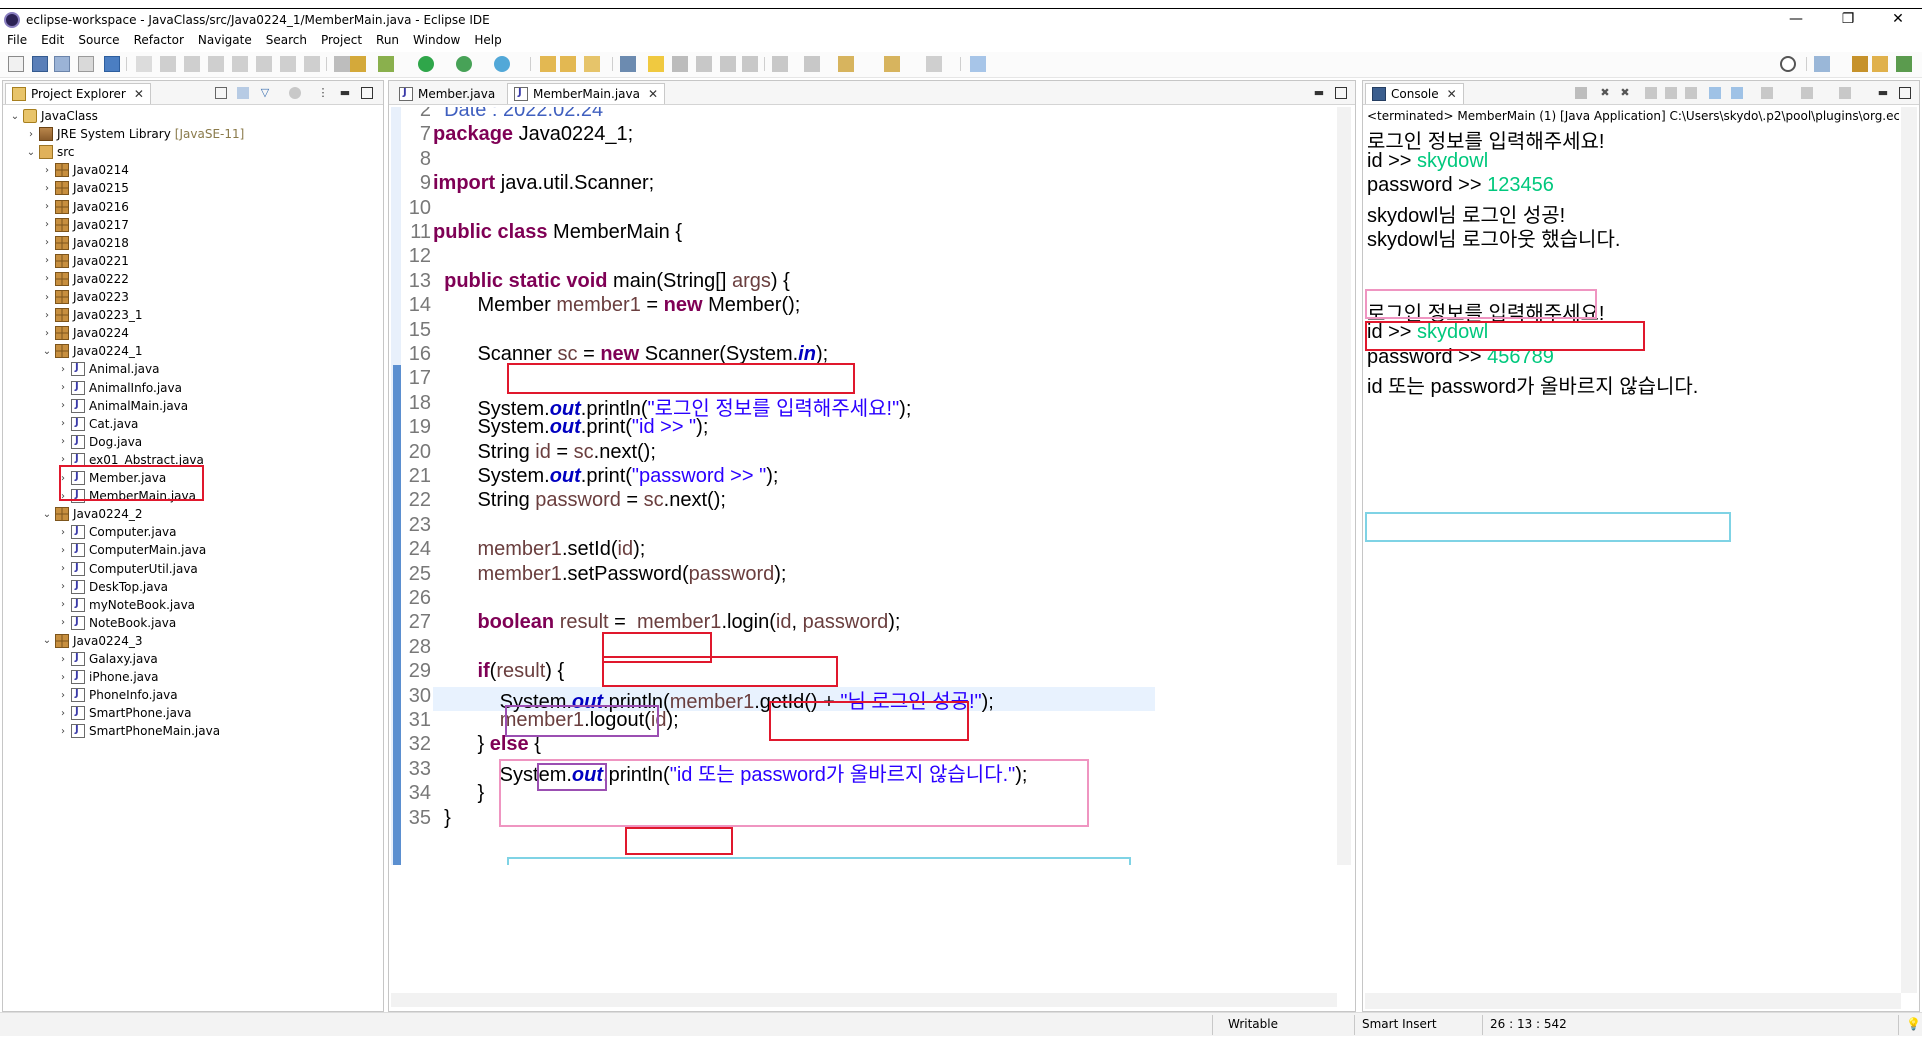 The height and width of the screenshot is (1041, 1922). What do you see at coordinates (85, 207) in the screenshot?
I see `tree-item: › Java0216` at bounding box center [85, 207].